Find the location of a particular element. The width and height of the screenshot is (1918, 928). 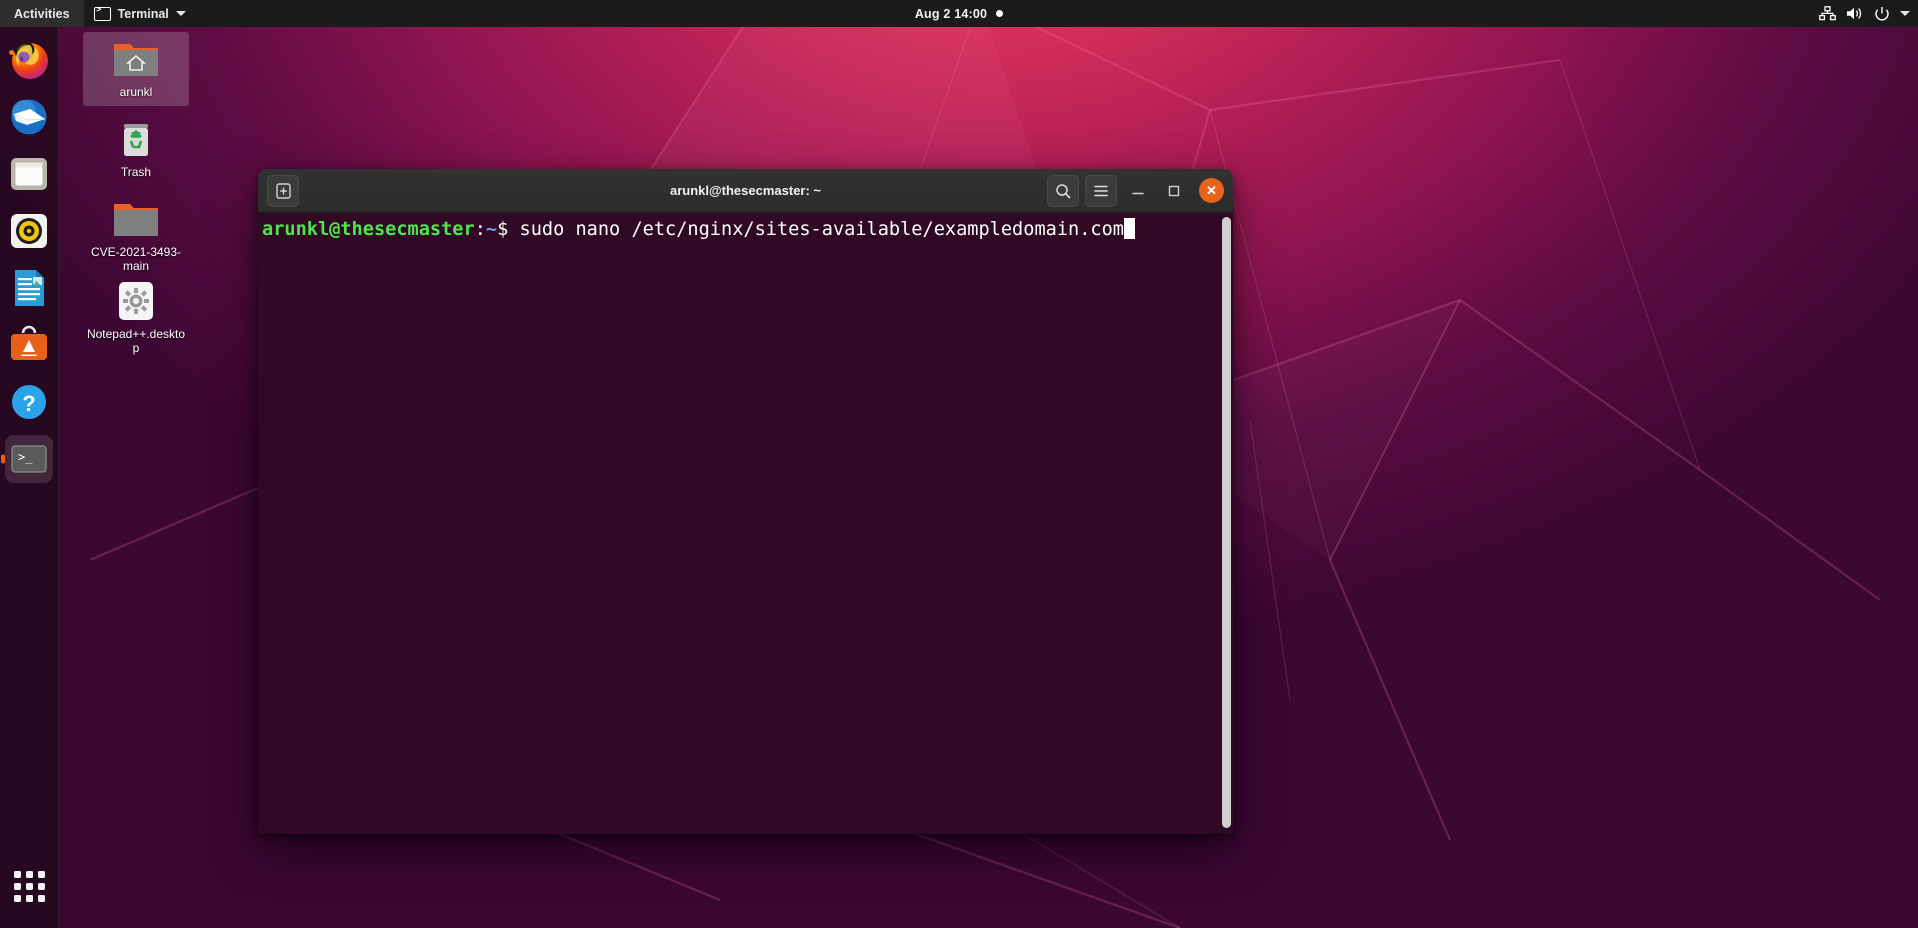

dock-item-thunderbird is located at coordinates (29, 117).